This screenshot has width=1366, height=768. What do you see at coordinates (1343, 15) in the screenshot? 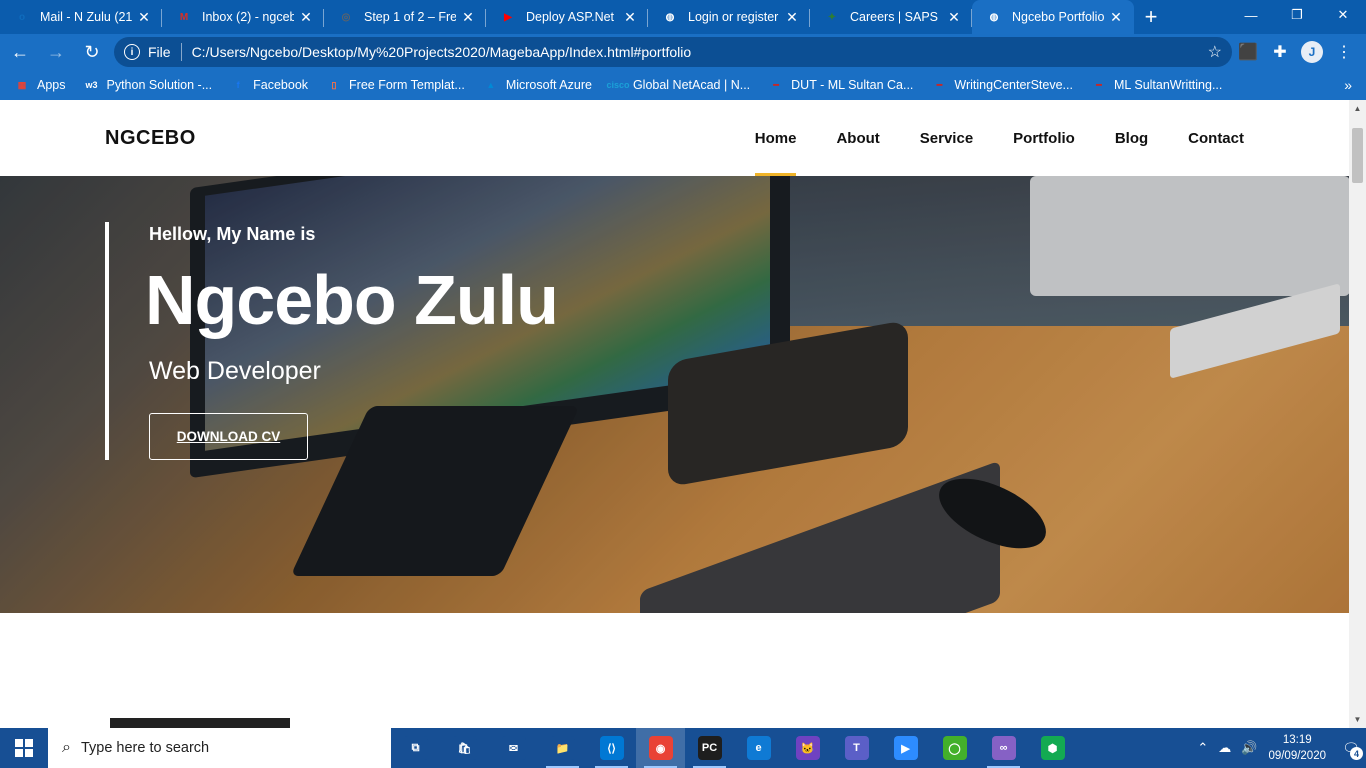
I see `close-window-button: ✕` at bounding box center [1343, 15].